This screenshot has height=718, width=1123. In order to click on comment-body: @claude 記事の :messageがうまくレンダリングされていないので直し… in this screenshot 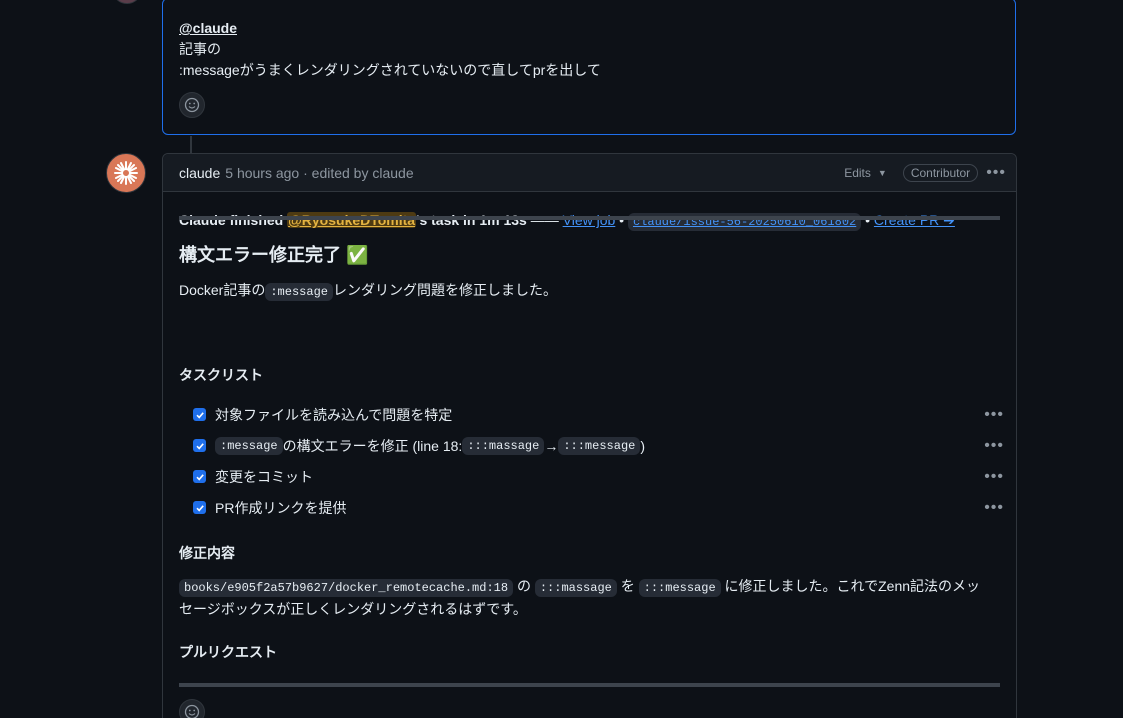, I will do `click(589, 40)`.